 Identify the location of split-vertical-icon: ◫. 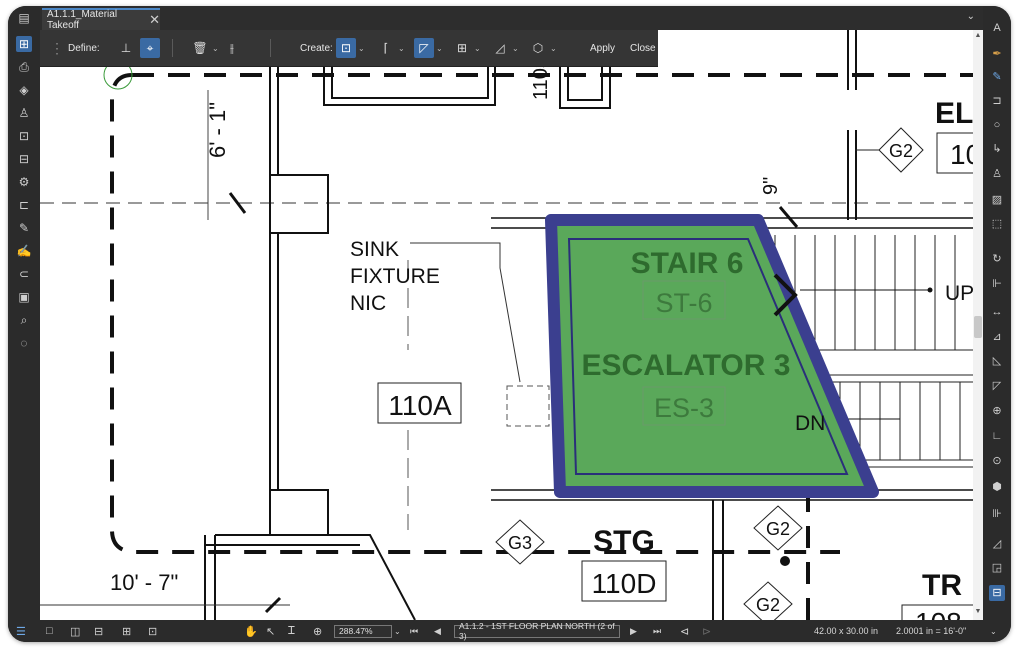
(75, 631).